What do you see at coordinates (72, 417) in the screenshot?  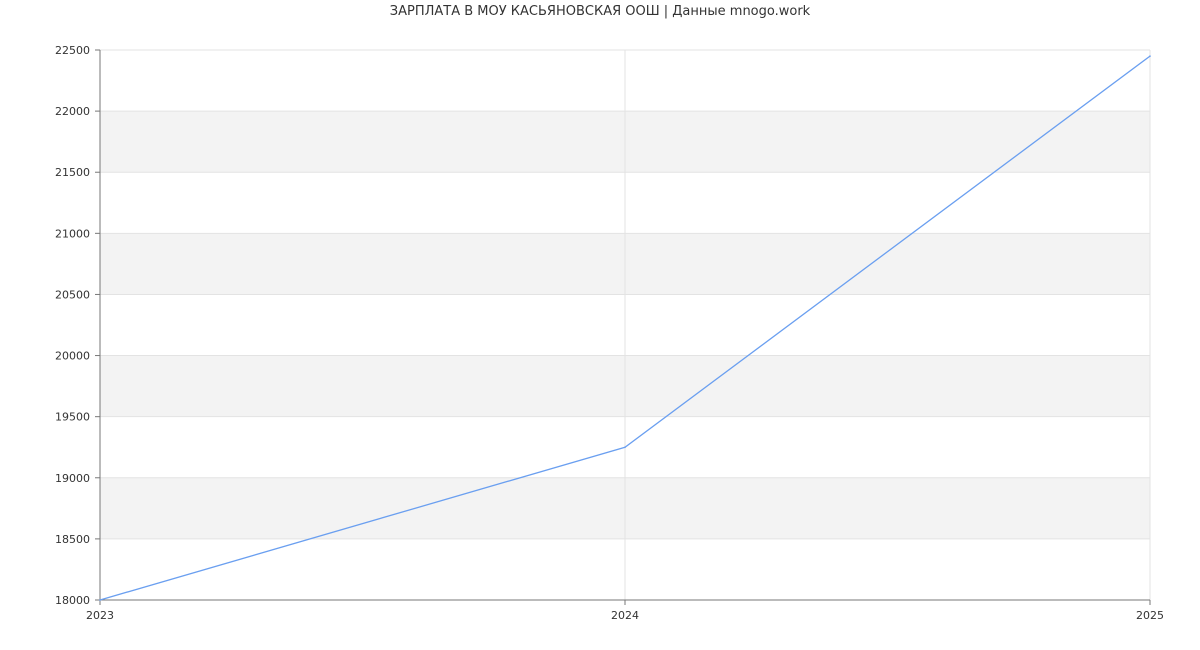 I see `y-tick-label: 19500` at bounding box center [72, 417].